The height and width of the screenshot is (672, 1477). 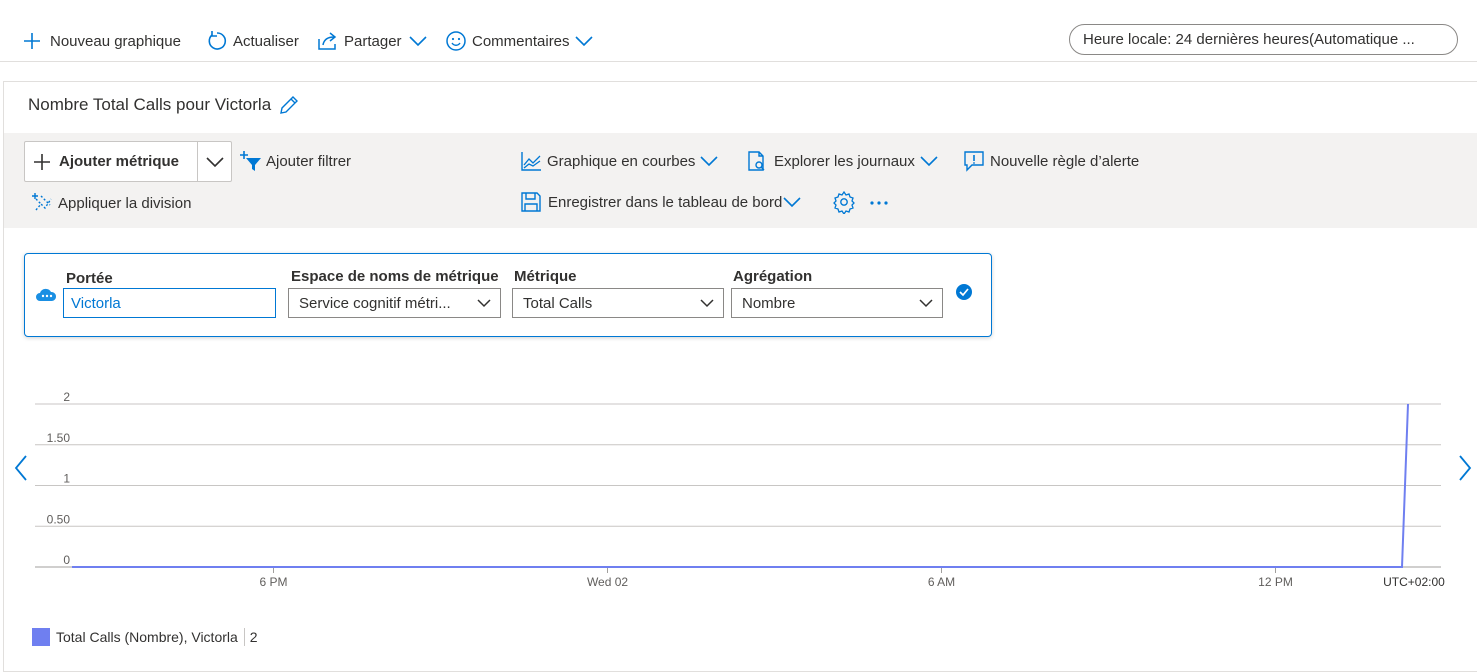 What do you see at coordinates (531, 202) in the screenshot?
I see `save-icon` at bounding box center [531, 202].